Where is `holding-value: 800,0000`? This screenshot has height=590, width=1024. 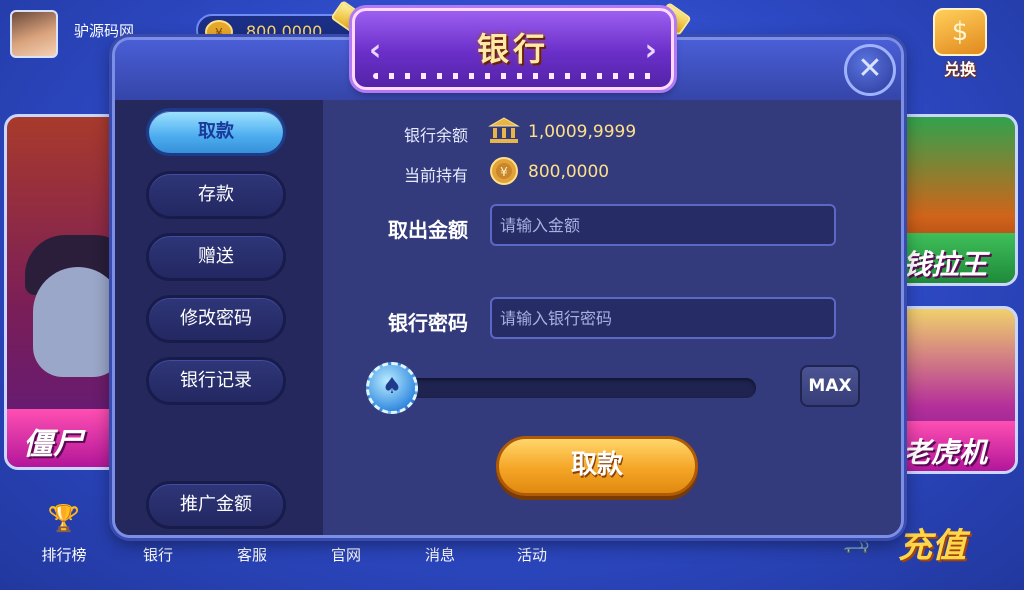
holding-value: 800,0000 is located at coordinates (569, 172).